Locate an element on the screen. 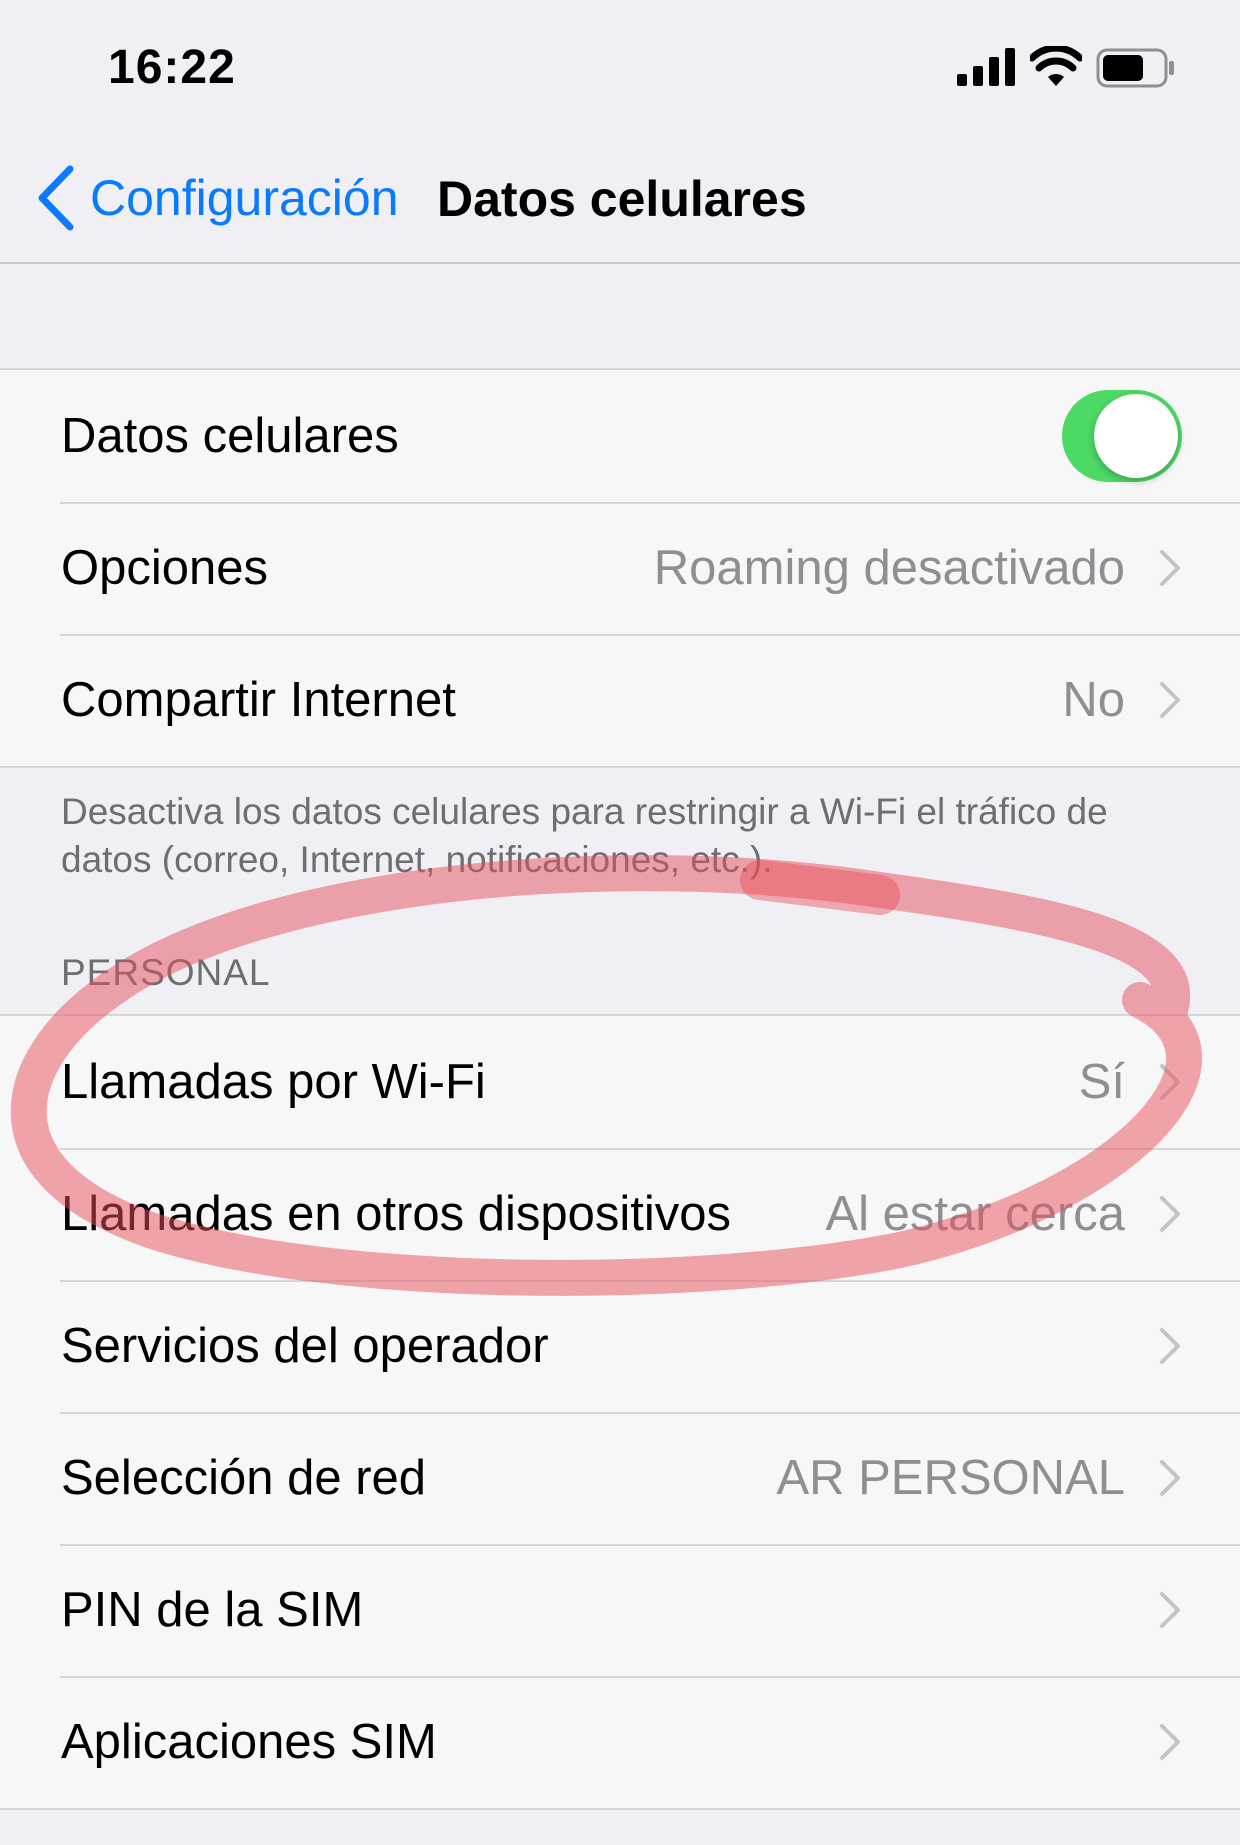 The image size is (1240, 1845). sim-applications-row: Aplicaciones SIM is located at coordinates (620, 1742).